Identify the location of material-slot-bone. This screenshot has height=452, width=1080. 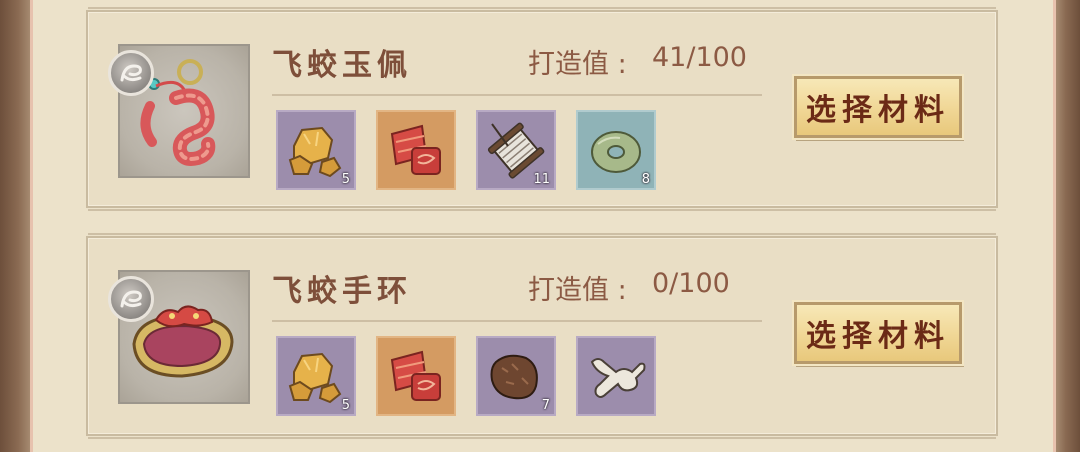
(616, 376).